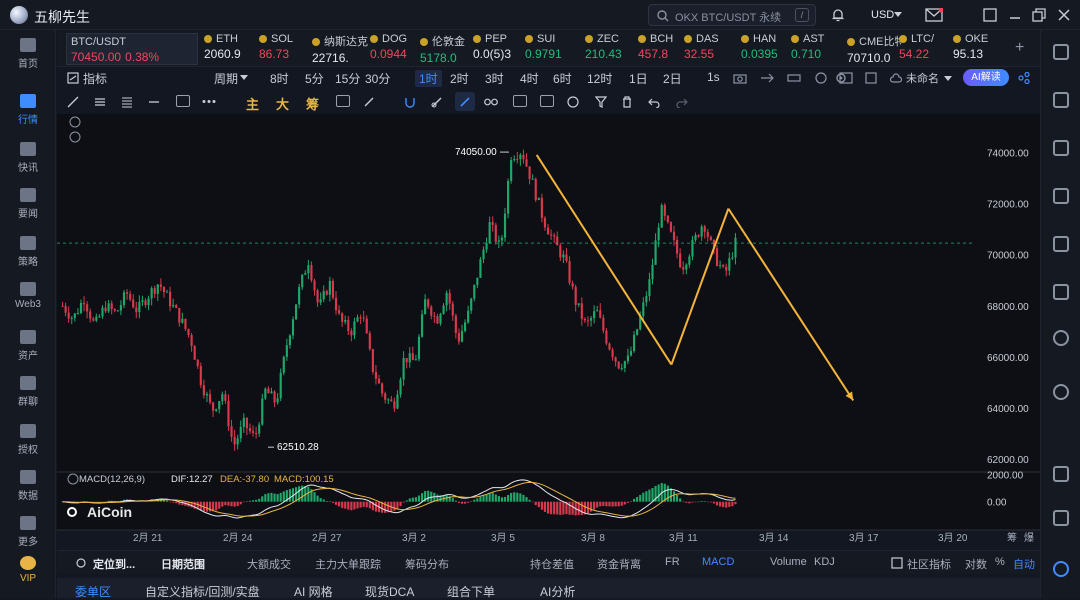  I want to click on nav-item-5: Web3, so click(28, 296).